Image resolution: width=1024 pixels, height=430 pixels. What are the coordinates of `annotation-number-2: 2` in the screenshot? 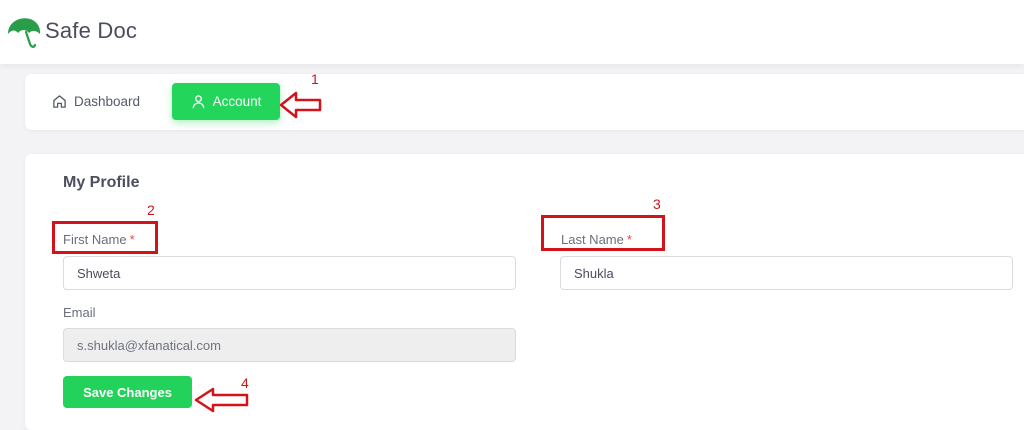 It's located at (151, 210).